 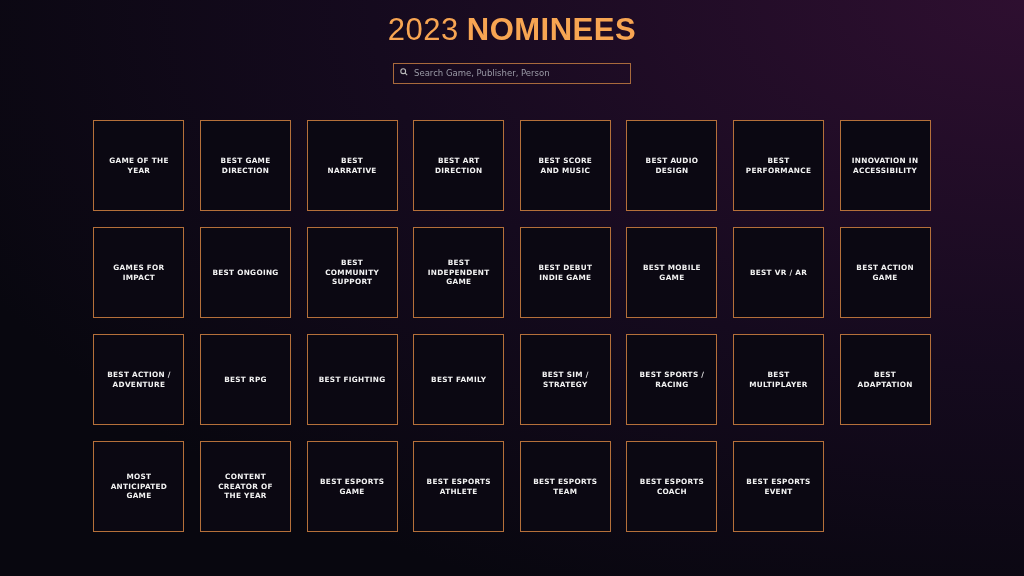 I want to click on page-title: 2023 NOMINEES, so click(x=512, y=30).